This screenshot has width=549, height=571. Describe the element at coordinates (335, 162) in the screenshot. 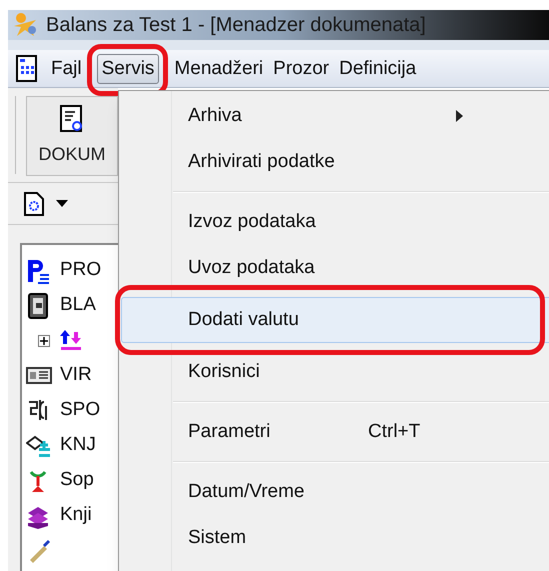

I see `menu-item: Arhivirati podatke` at that location.